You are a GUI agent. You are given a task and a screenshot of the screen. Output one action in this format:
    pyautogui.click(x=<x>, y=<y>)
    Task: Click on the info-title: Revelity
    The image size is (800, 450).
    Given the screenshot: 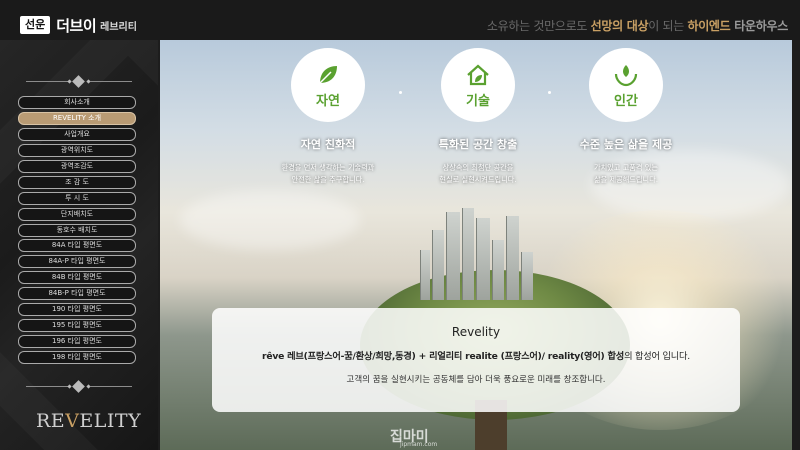 What is the action you would take?
    pyautogui.click(x=476, y=332)
    